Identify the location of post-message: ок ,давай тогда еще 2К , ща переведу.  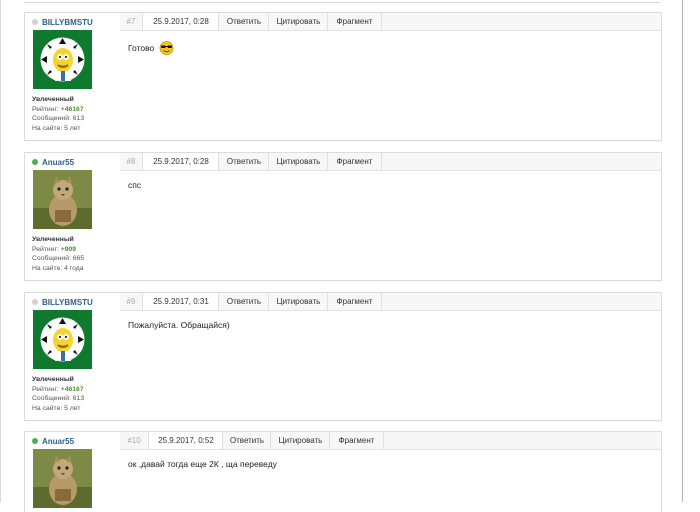
(202, 464).